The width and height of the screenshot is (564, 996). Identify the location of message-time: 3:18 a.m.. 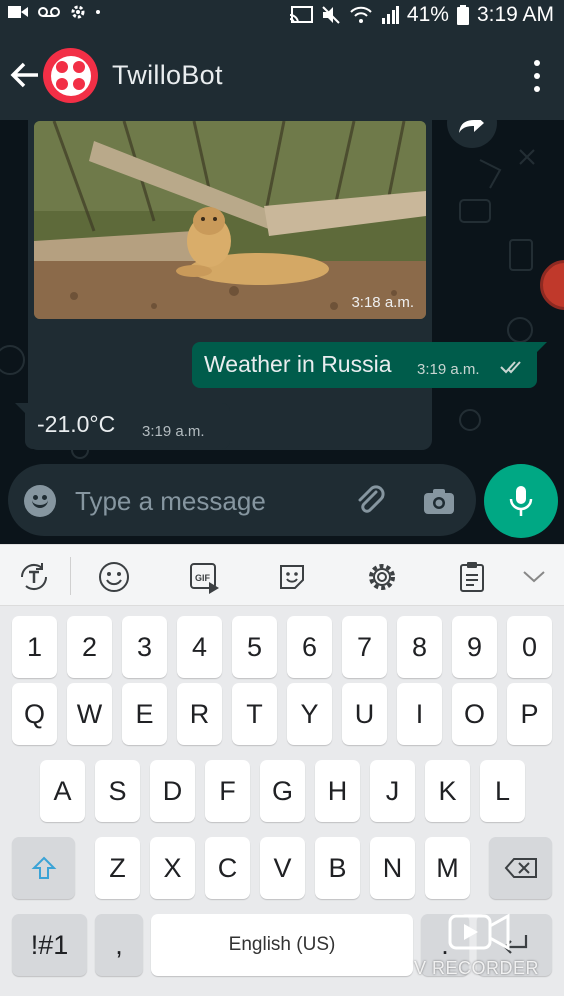
(382, 302).